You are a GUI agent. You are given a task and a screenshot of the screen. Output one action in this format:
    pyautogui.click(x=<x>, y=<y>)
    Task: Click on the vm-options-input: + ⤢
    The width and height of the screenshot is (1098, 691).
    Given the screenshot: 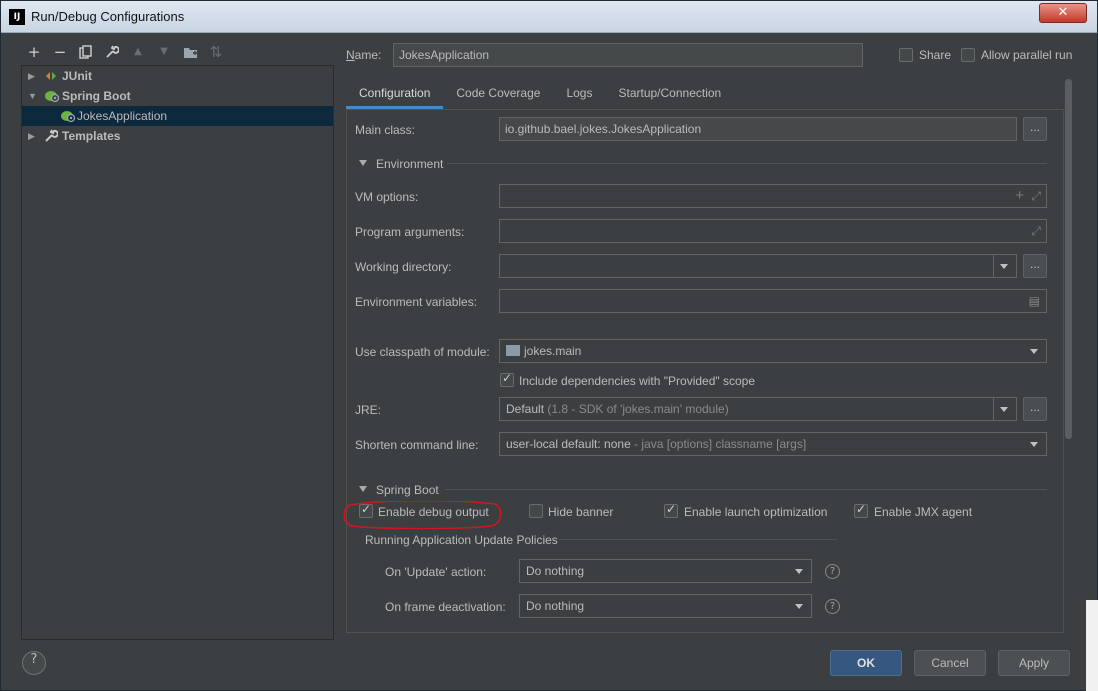 What is the action you would take?
    pyautogui.click(x=773, y=196)
    